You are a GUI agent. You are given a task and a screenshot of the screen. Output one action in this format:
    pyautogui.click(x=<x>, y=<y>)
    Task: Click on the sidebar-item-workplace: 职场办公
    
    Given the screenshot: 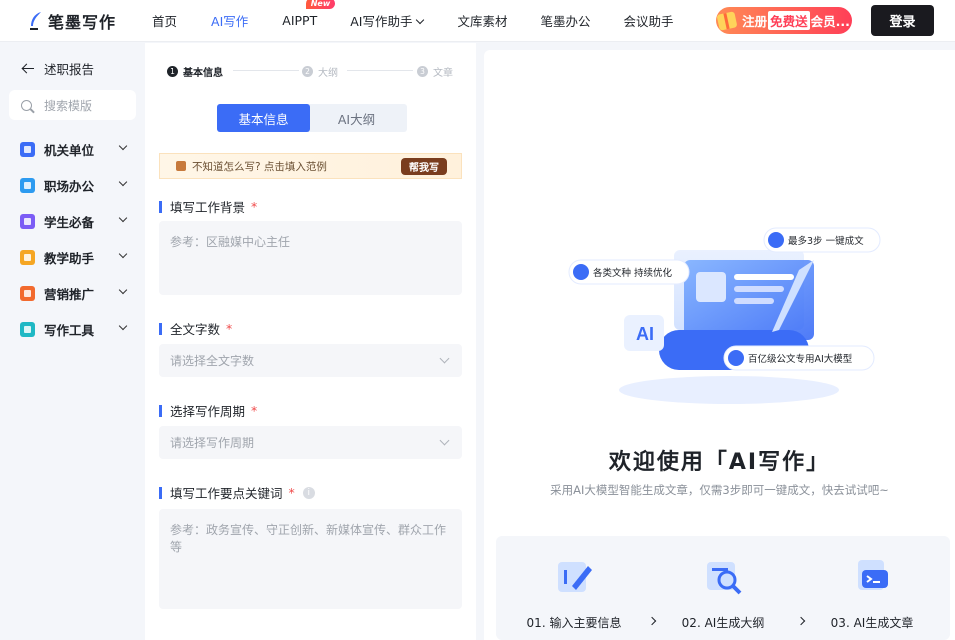 What is the action you would take?
    pyautogui.click(x=75, y=185)
    